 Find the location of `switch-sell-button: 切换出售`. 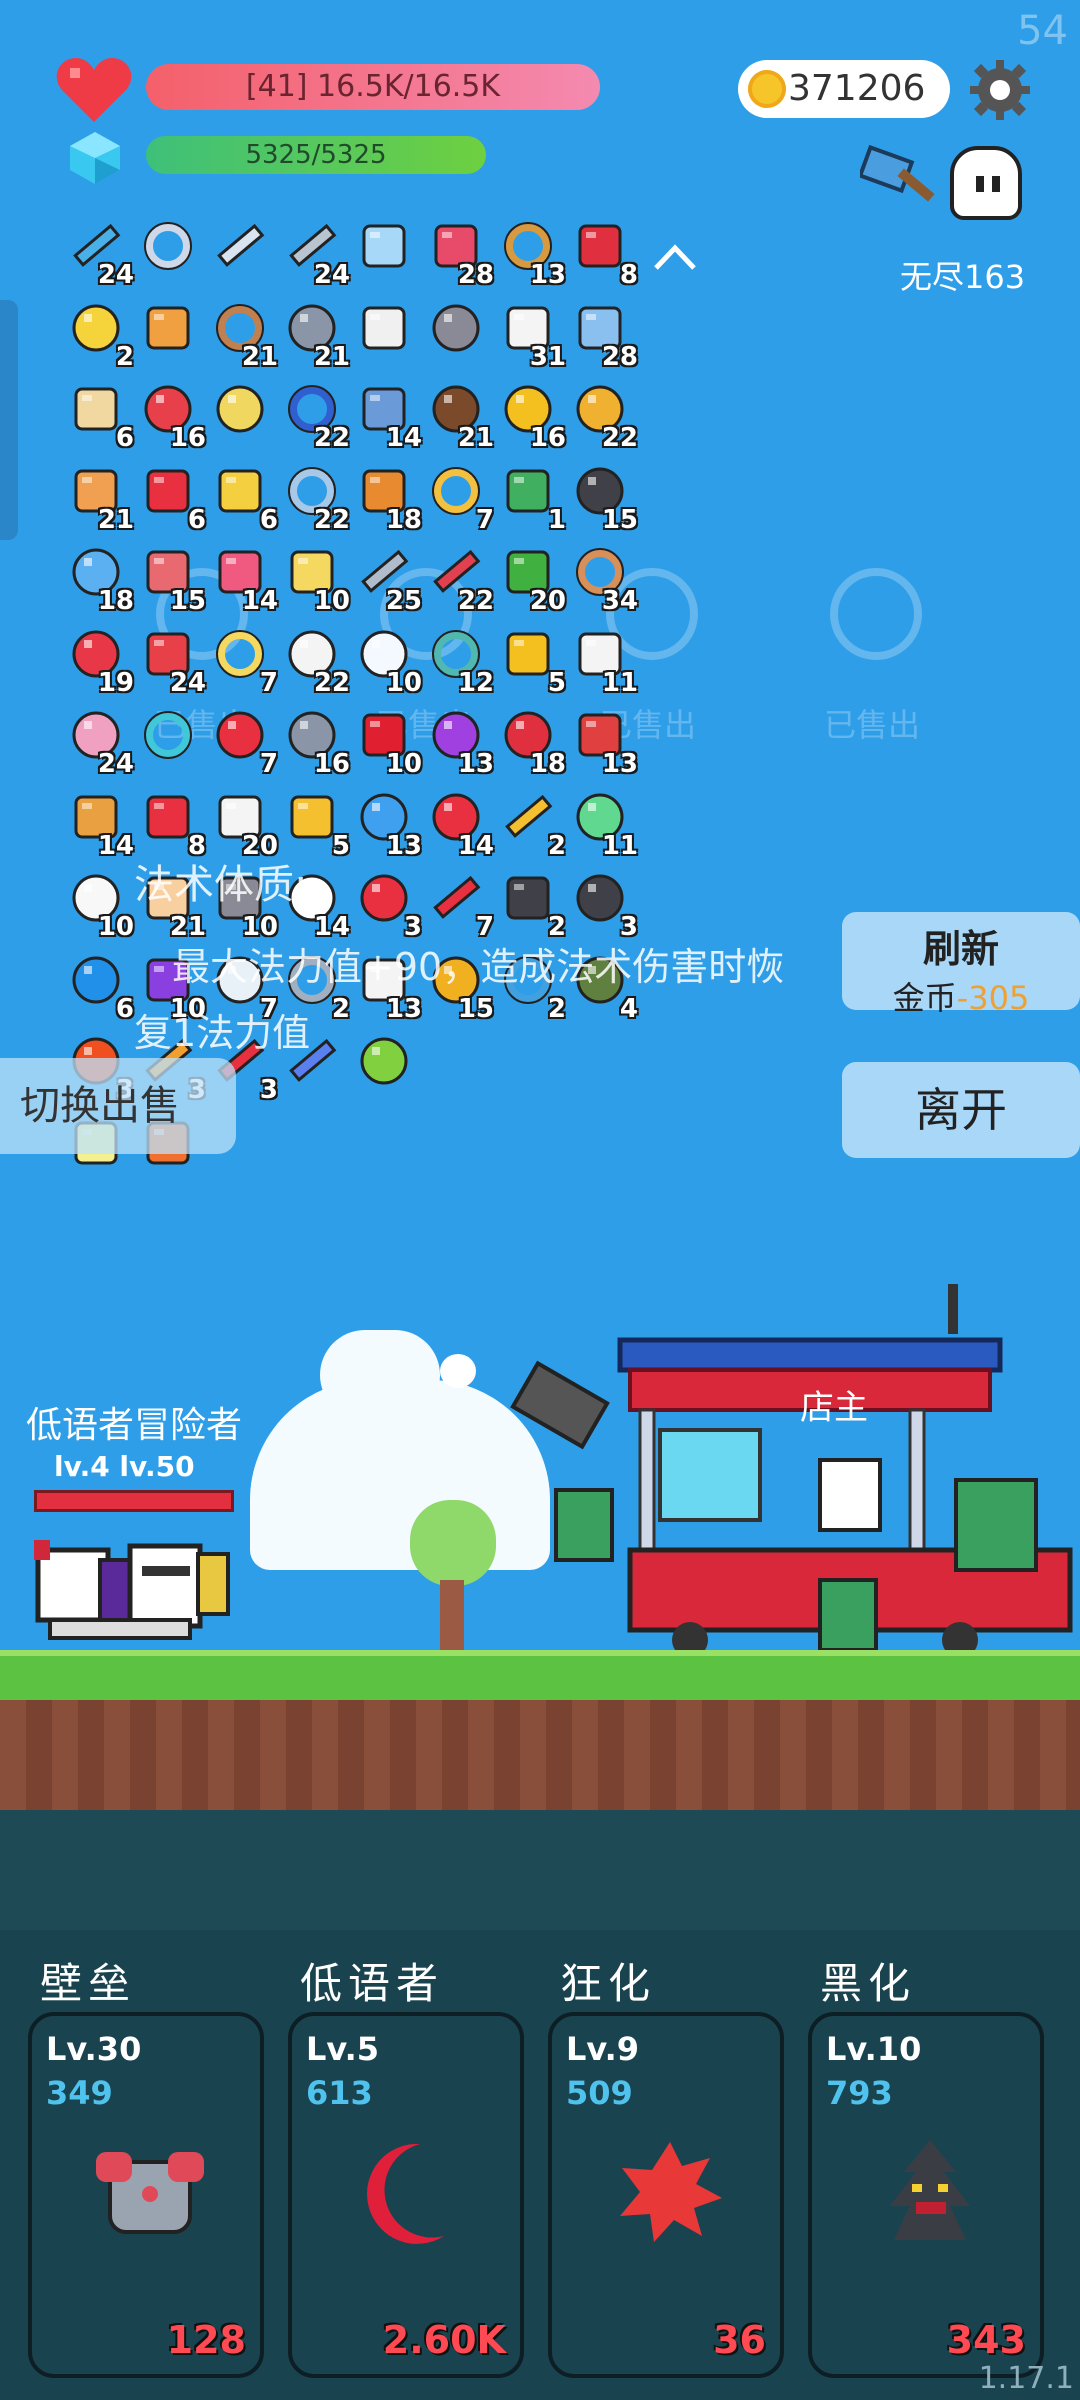

switch-sell-button: 切换出售 is located at coordinates (118, 1106).